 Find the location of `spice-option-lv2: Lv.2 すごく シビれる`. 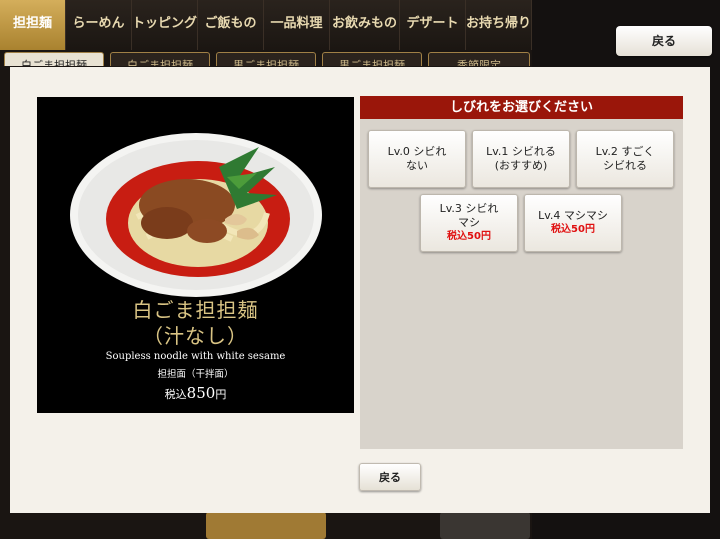

spice-option-lv2: Lv.2 すごく シビれる is located at coordinates (625, 159).